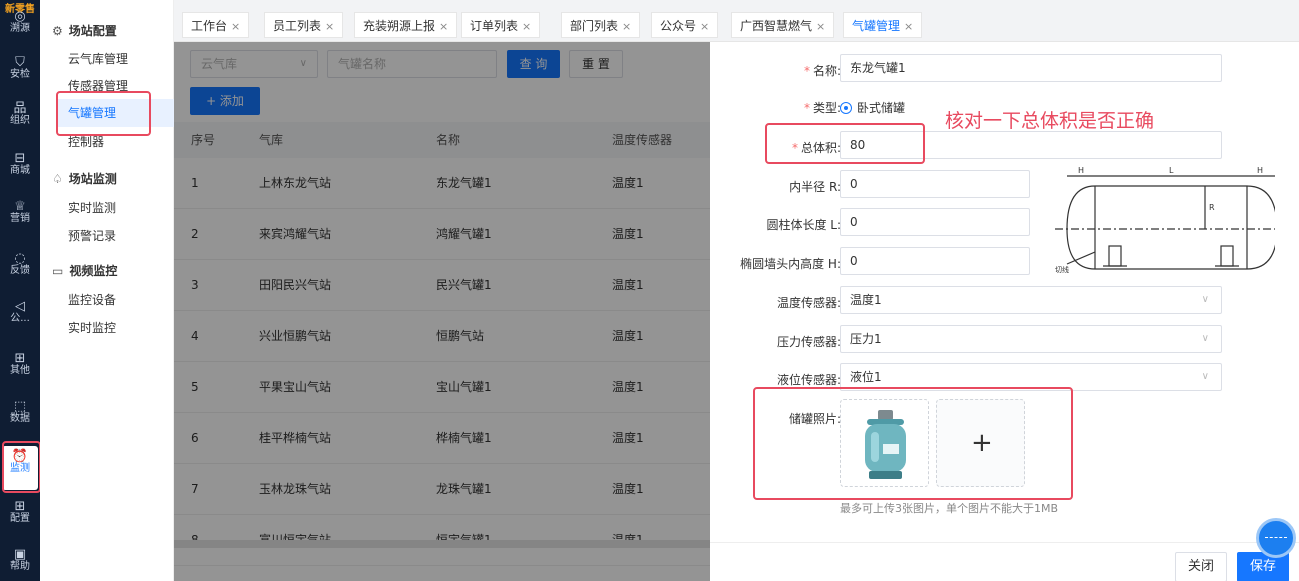 Image resolution: width=1299 pixels, height=581 pixels. What do you see at coordinates (1004, 561) in the screenshot?
I see `drawer-footer: 关闭 保存` at bounding box center [1004, 561].